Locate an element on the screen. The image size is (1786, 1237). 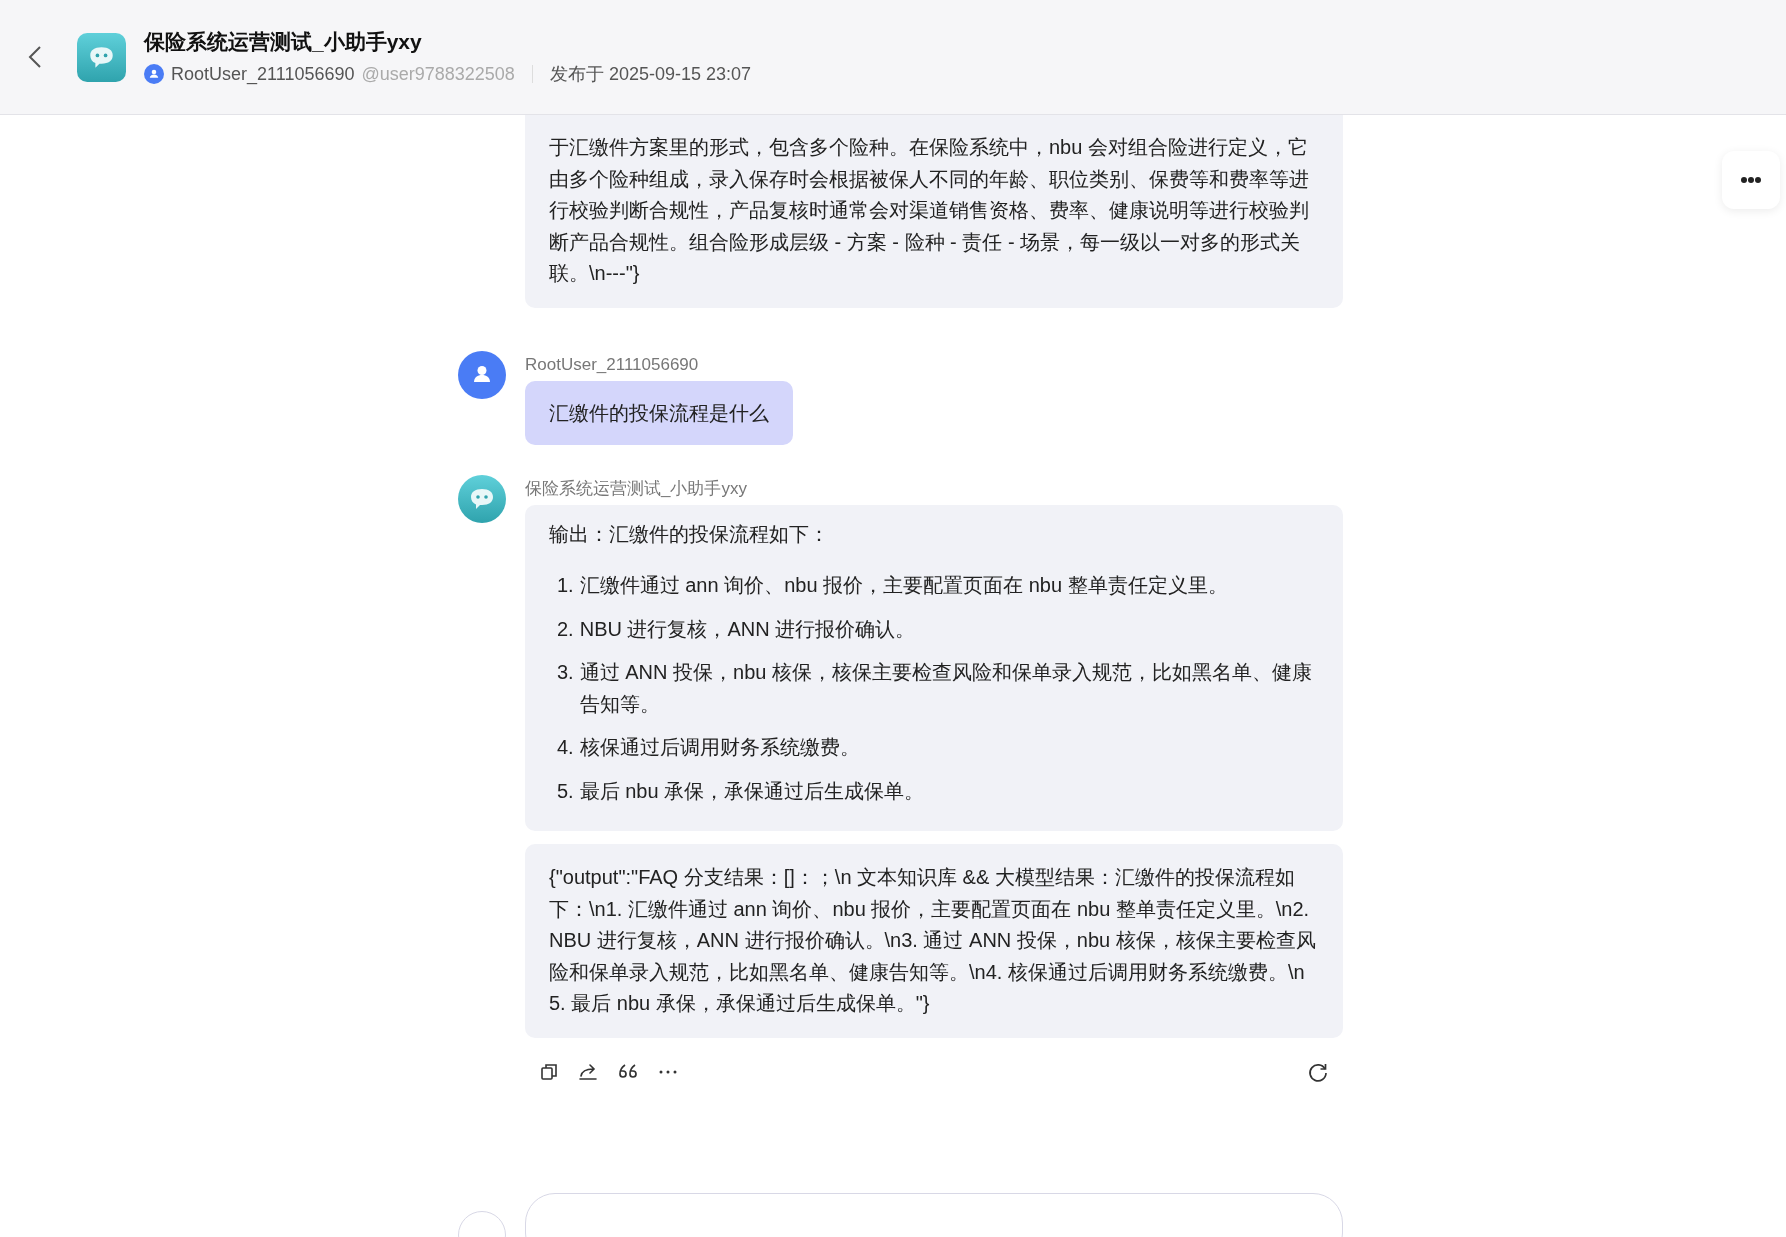
list-number: 5. is located at coordinates (565, 791).